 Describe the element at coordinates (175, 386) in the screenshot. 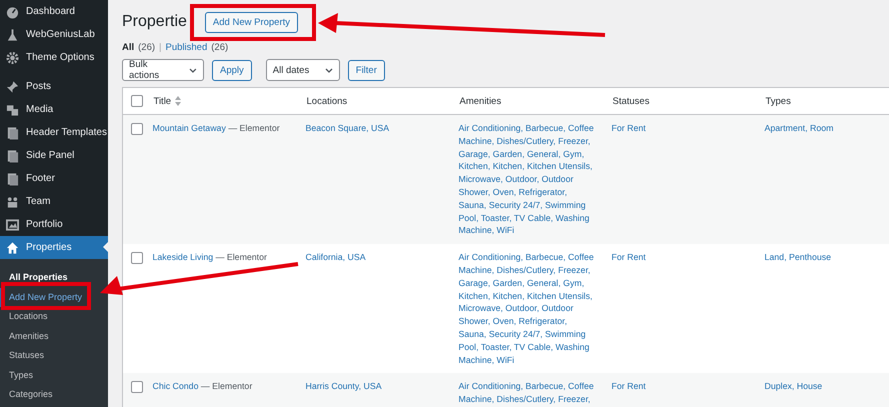

I see `property-title-link: Chic Condo` at that location.